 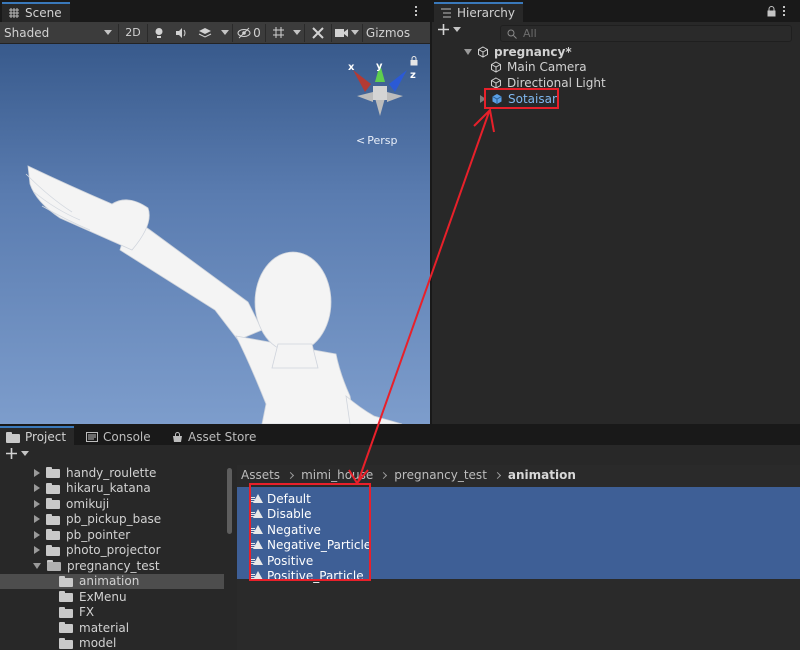 What do you see at coordinates (486, 13) in the screenshot?
I see `tab-hierarchy-label: Hierarchy` at bounding box center [486, 13].